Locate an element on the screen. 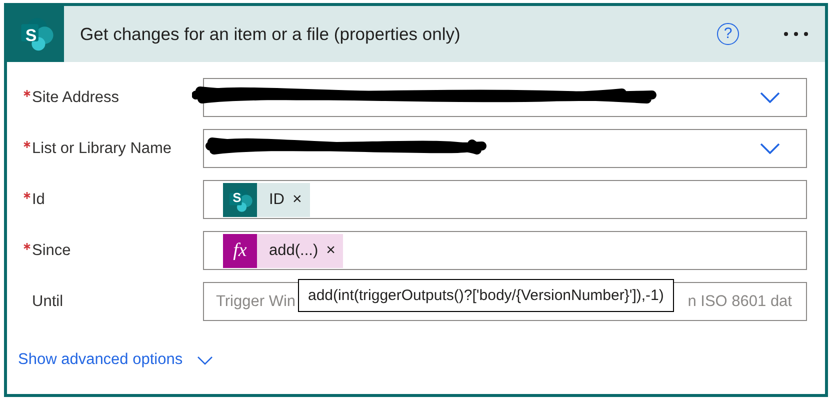 The image size is (832, 400). field-label: List or Library Name is located at coordinates (102, 149).